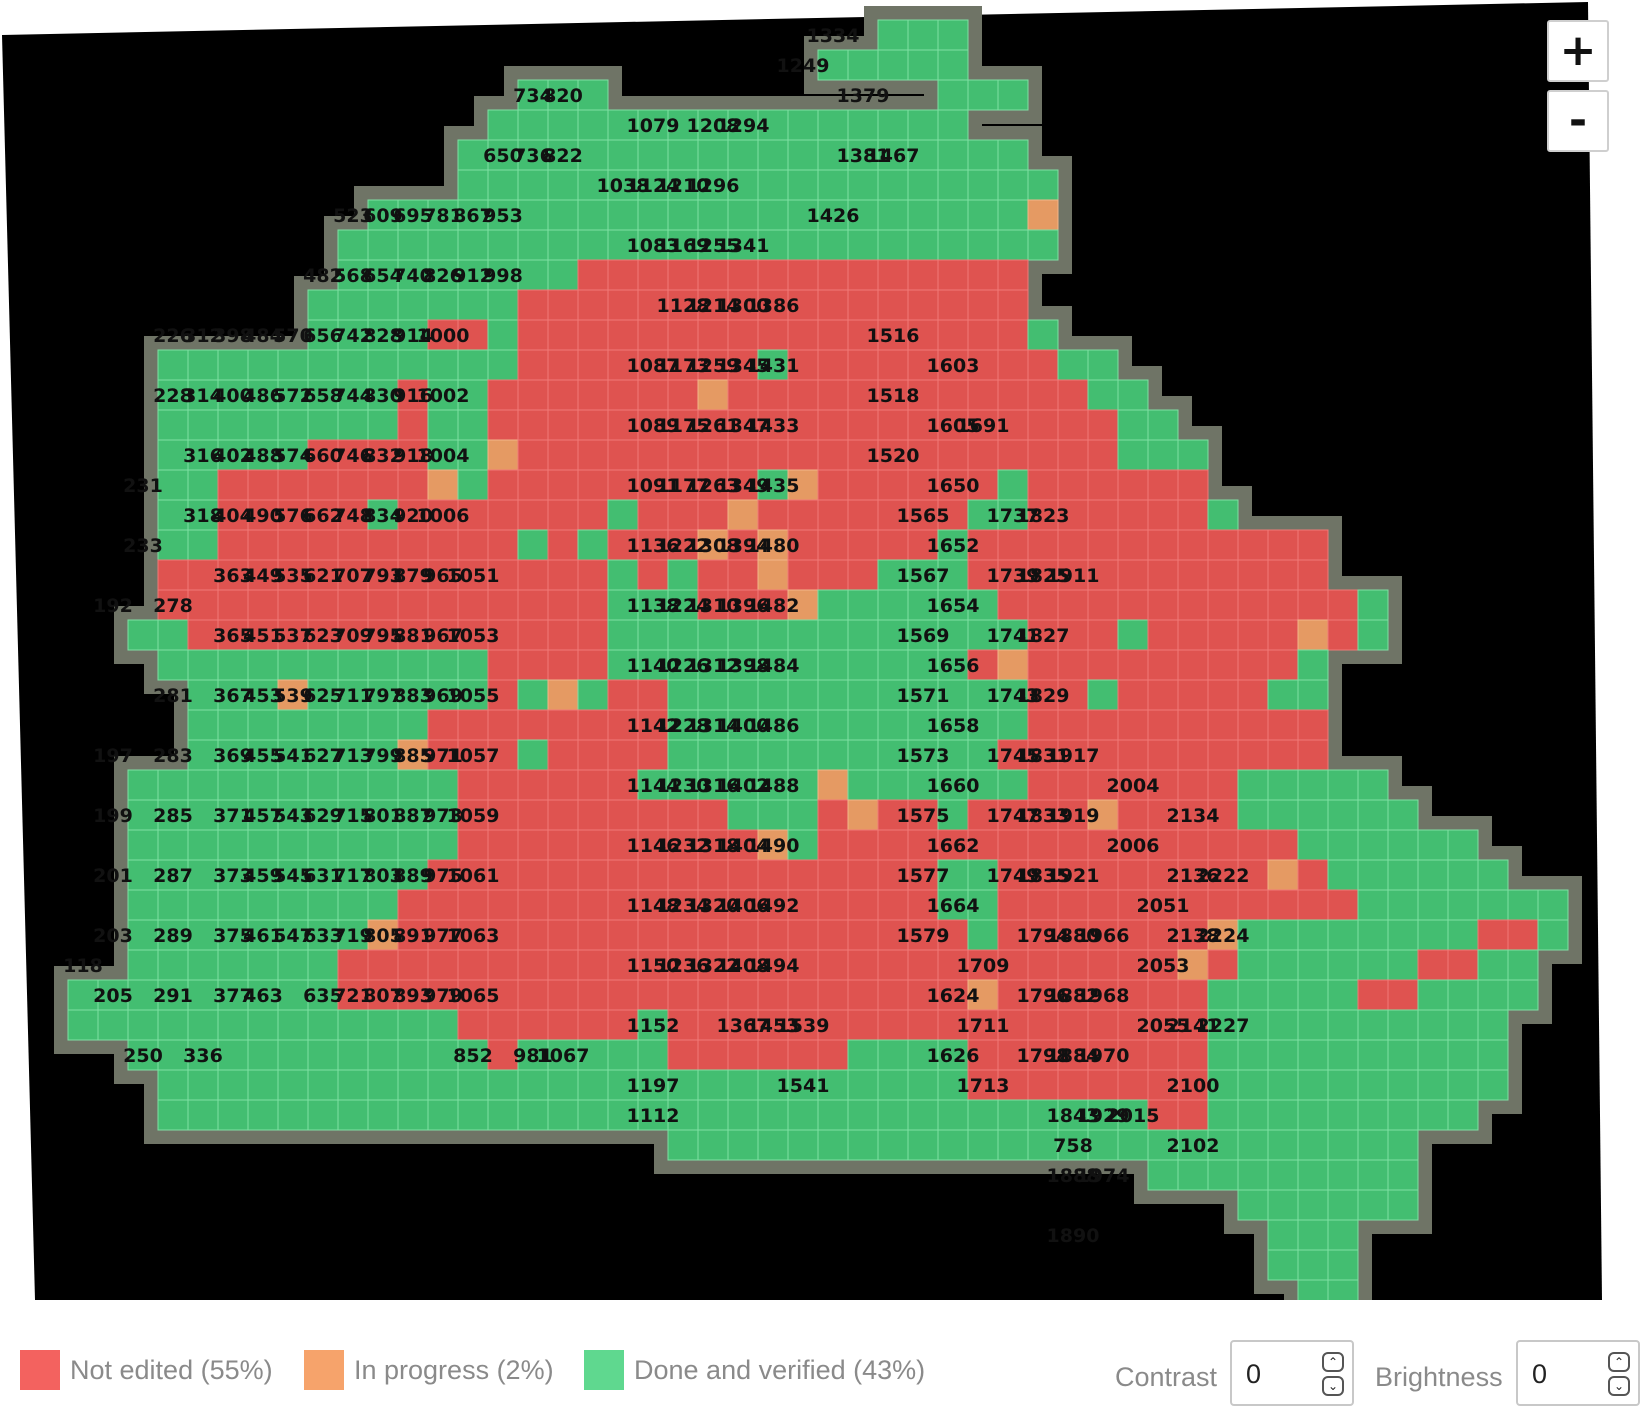  Describe the element at coordinates (1578, 51) in the screenshot. I see `zoom-in-button: +` at that location.